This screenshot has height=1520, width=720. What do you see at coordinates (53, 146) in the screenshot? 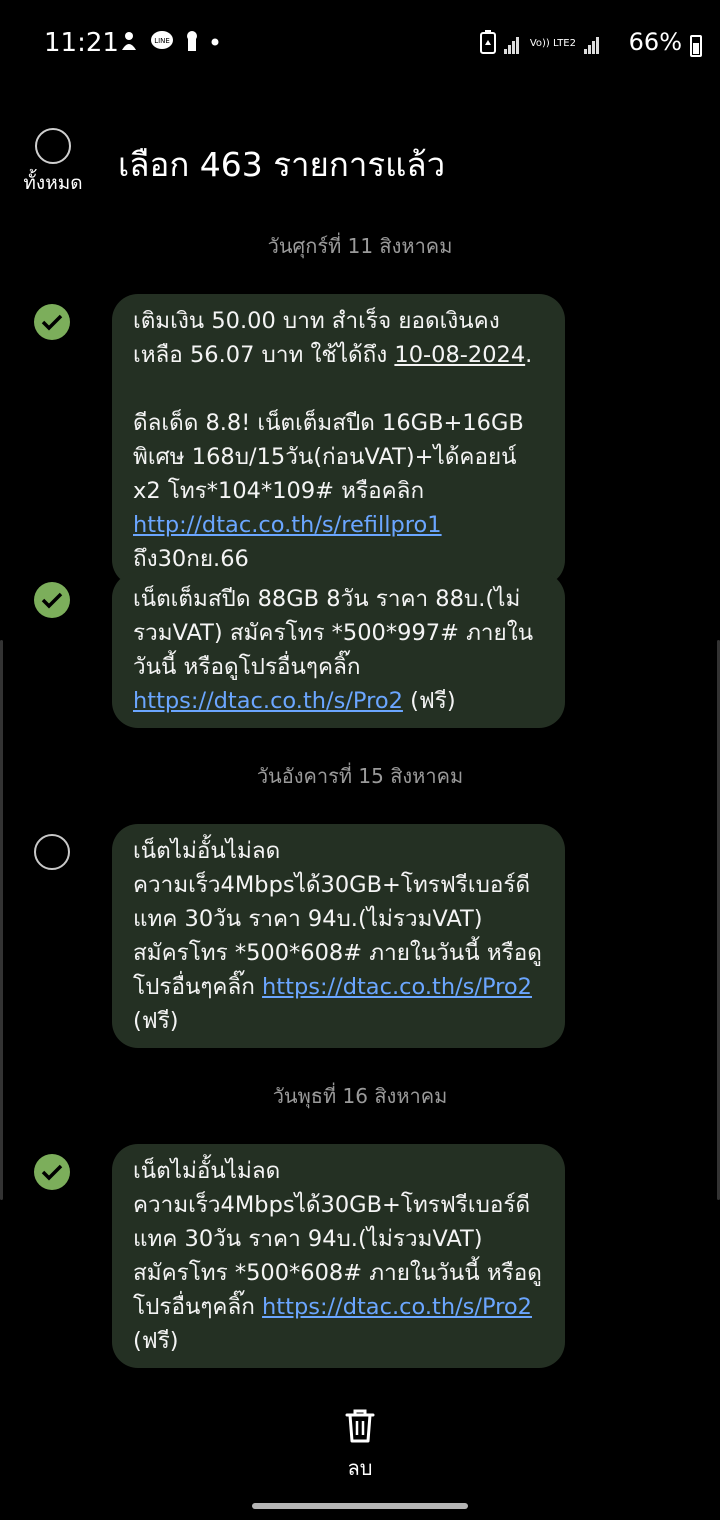
I see `select-all-radio` at bounding box center [53, 146].